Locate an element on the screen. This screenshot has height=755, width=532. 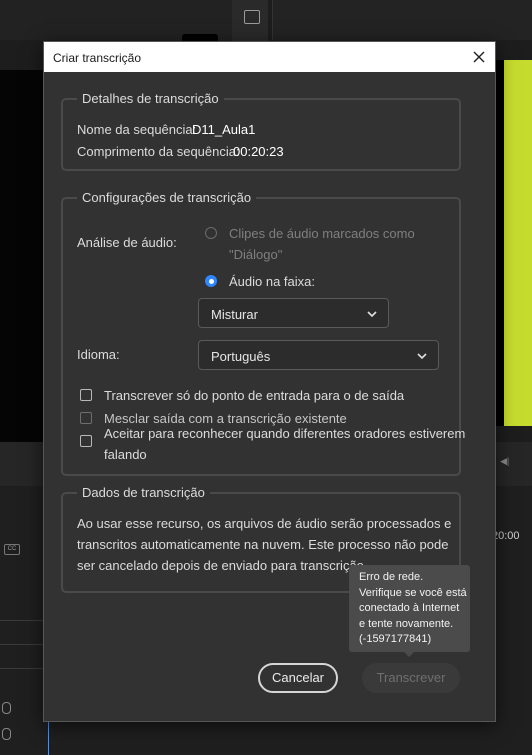
marked-clips-label: Clipes de áudio marcados como is located at coordinates (322, 233).